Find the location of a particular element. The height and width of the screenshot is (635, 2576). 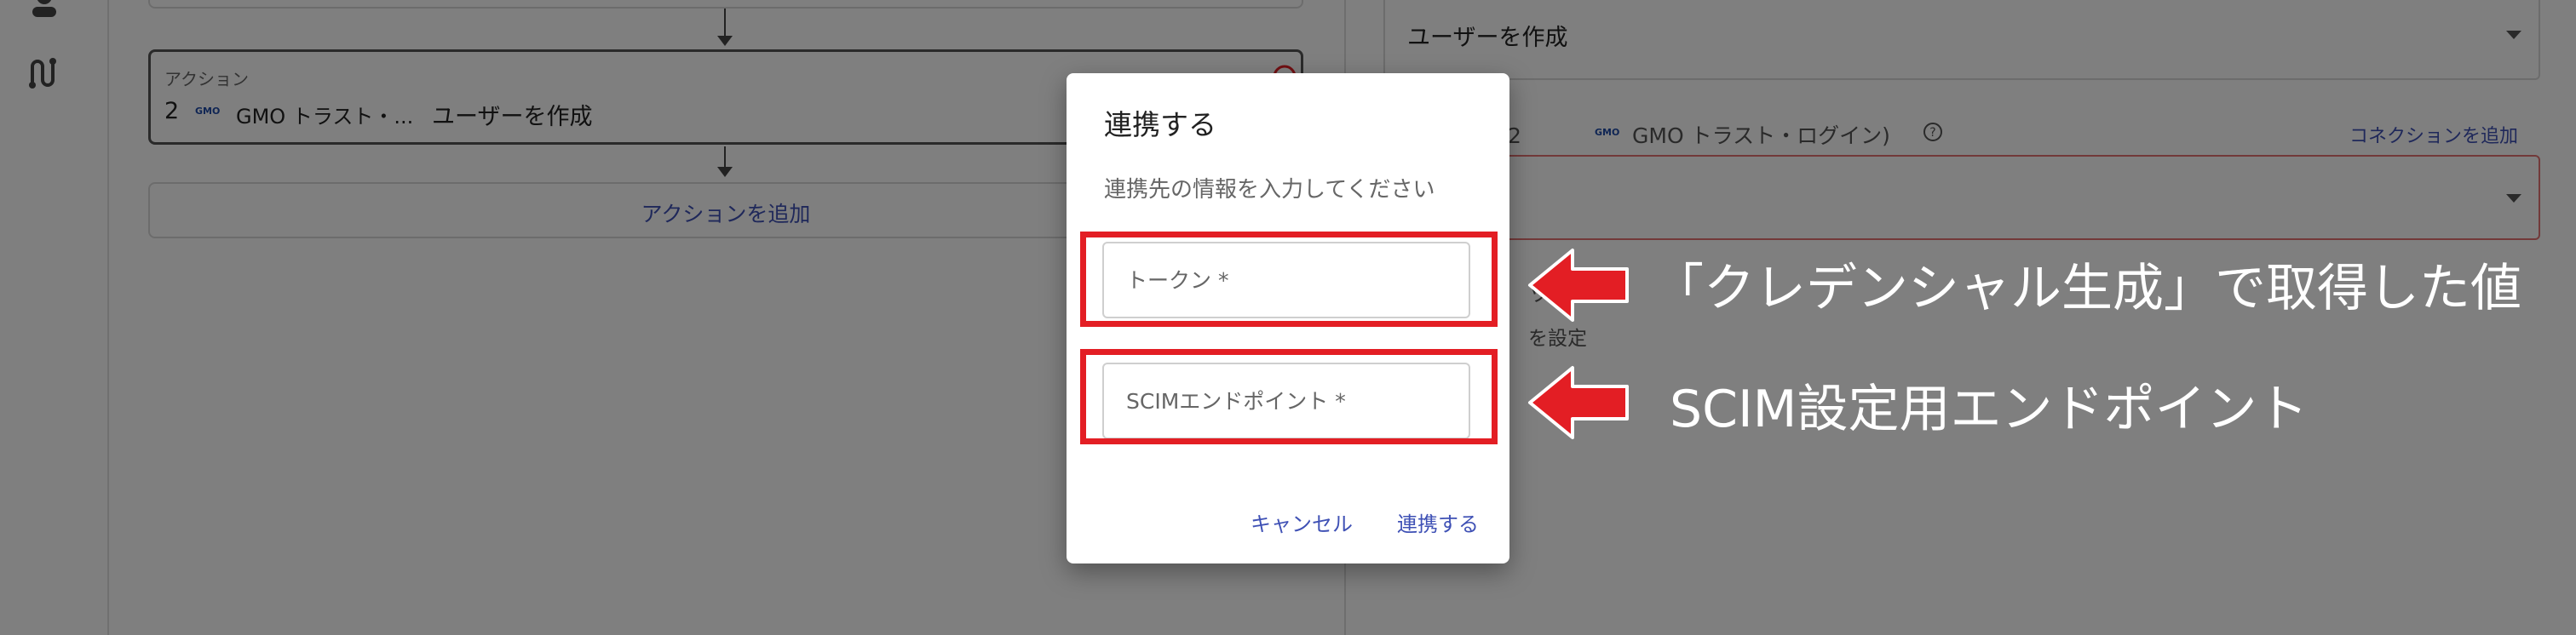

endpoint-callout-text: SCIM設定用エンドポイント is located at coordinates (1989, 409).